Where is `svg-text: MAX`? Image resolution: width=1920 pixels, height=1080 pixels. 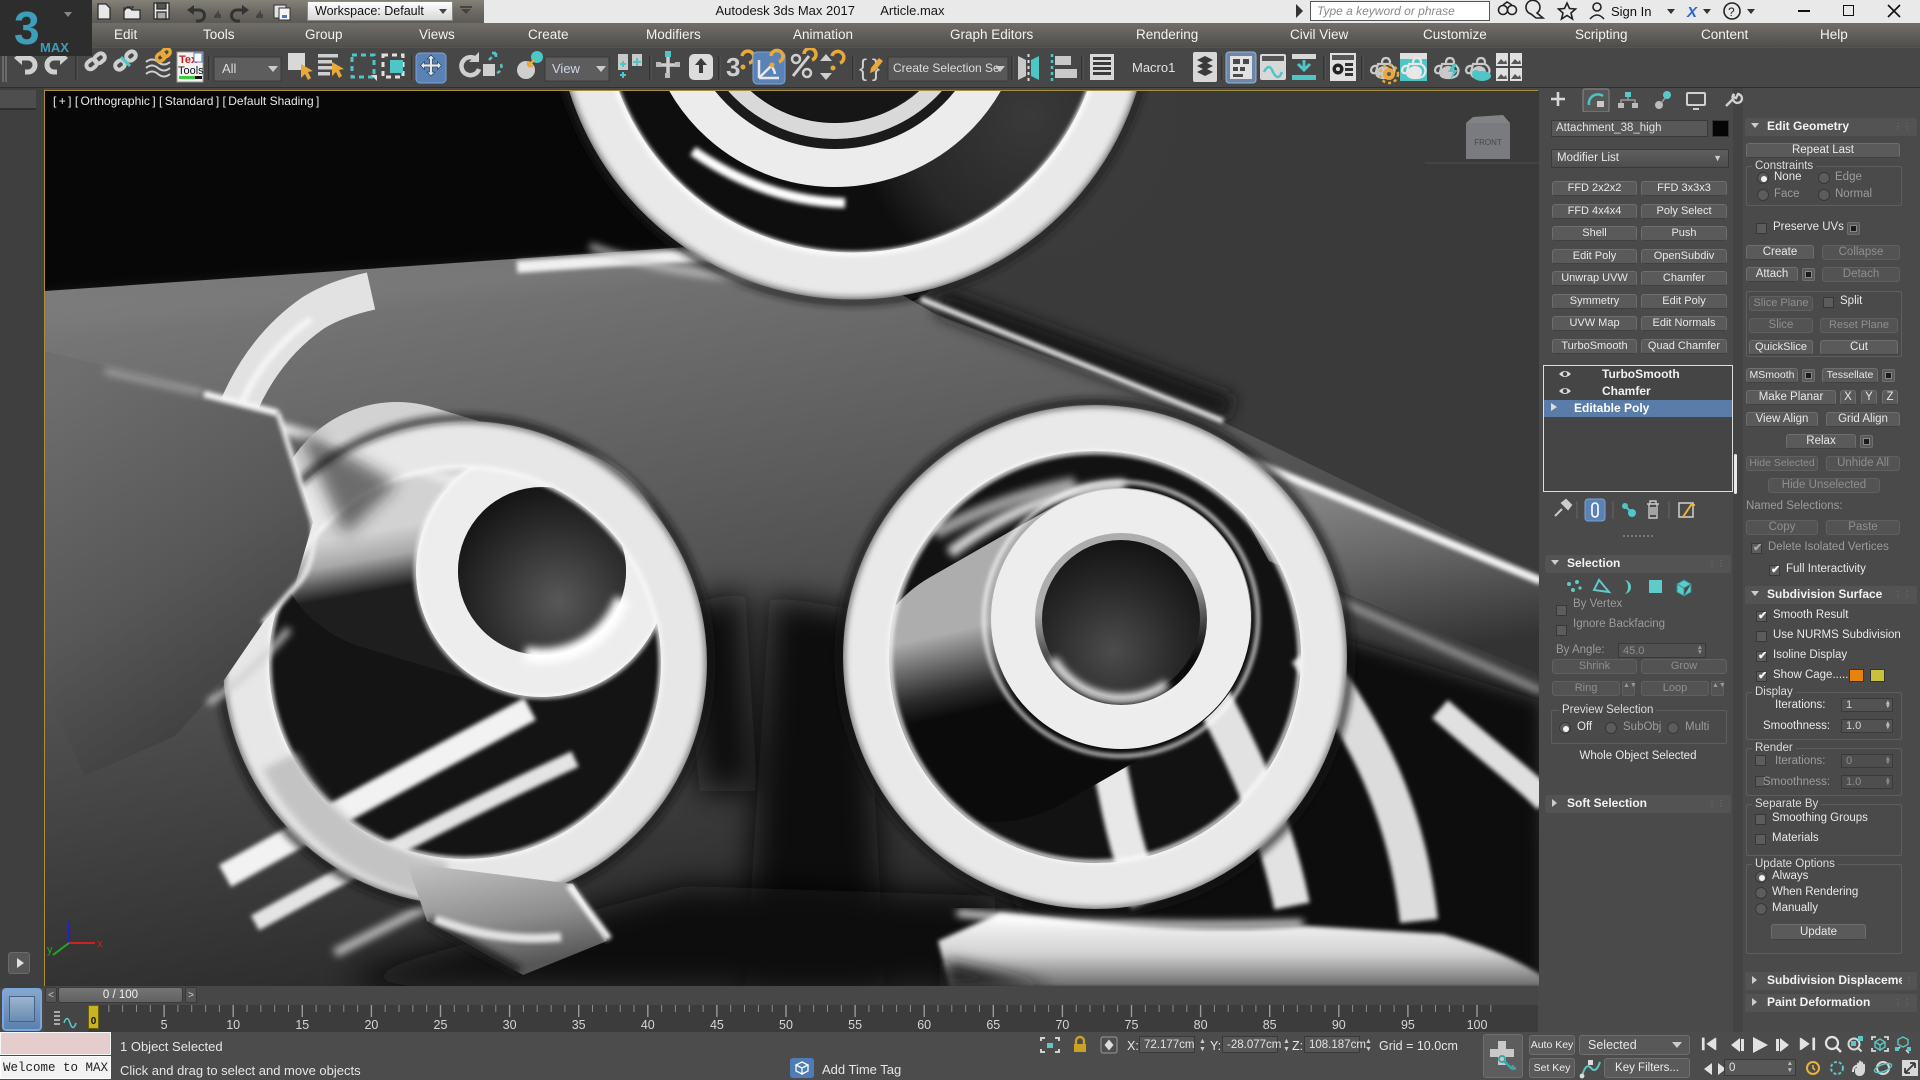
svg-text: MAX is located at coordinates (54, 47).